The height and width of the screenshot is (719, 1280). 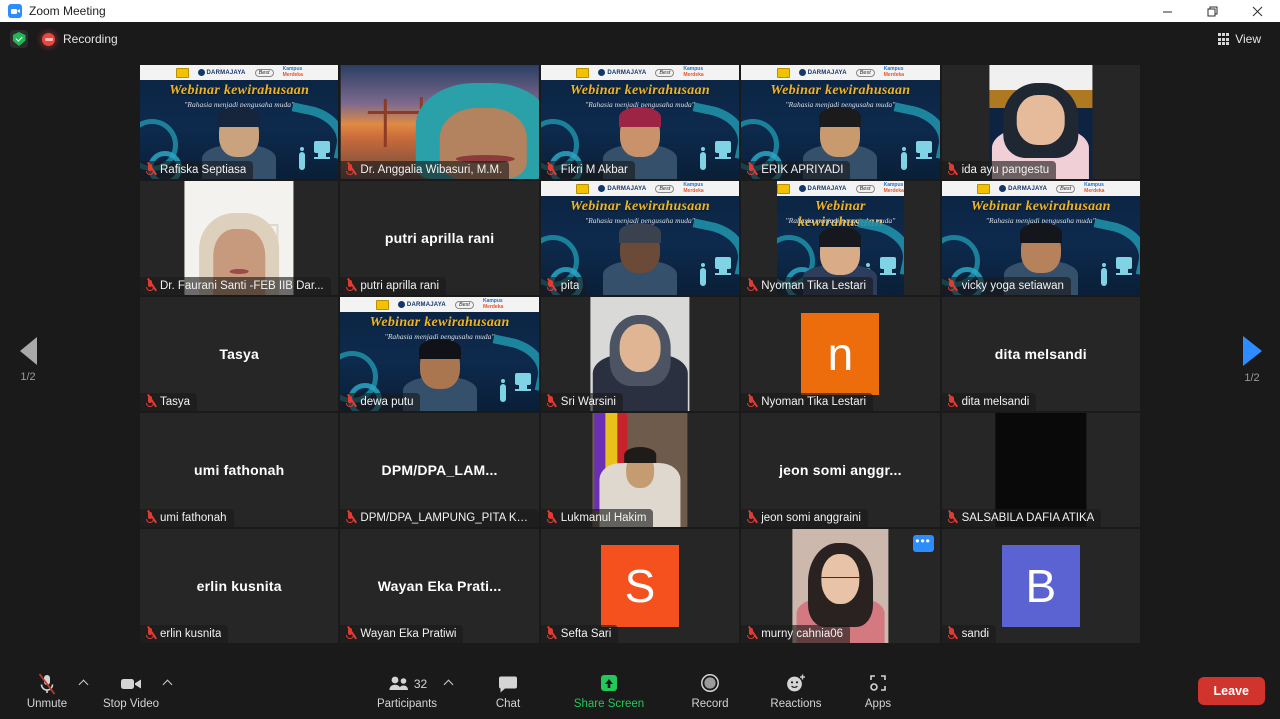 I want to click on kiosk-decoration-icon, so click(x=1116, y=274).